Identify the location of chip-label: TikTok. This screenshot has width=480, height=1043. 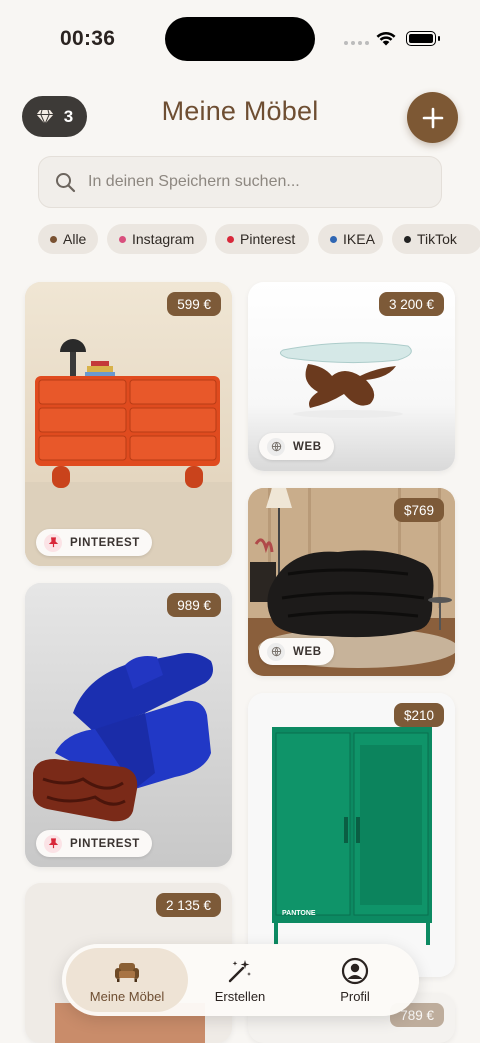
(437, 239).